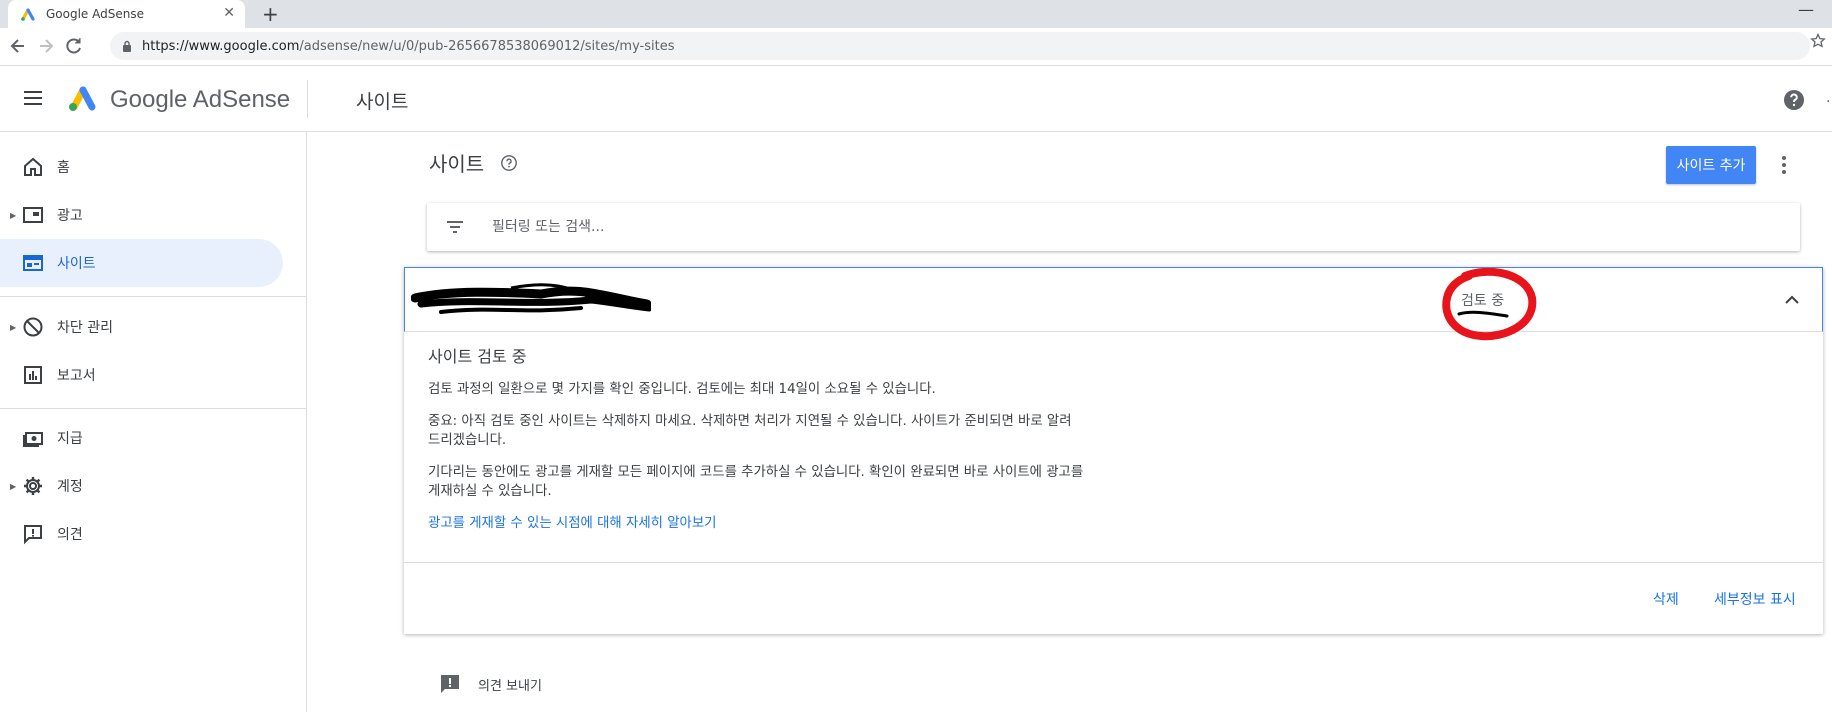 This screenshot has width=1832, height=712. I want to click on sidebar-item-home: 홈, so click(141, 167).